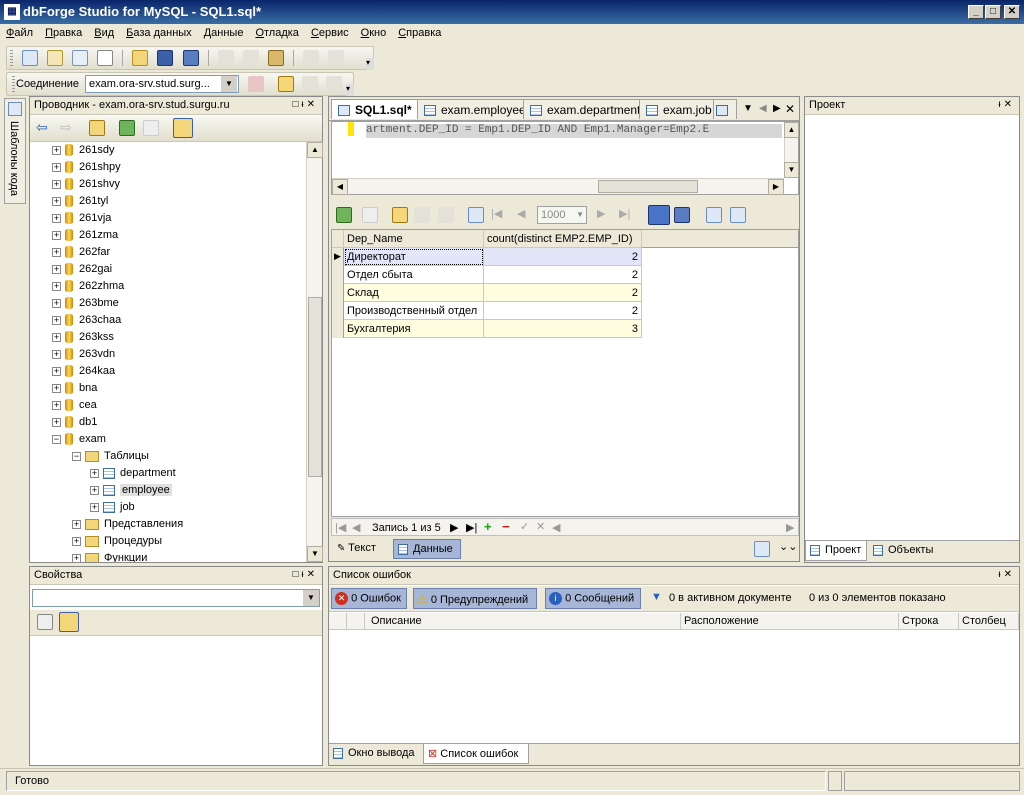  What do you see at coordinates (159, 34) in the screenshot?
I see `menu-database: База данных` at bounding box center [159, 34].